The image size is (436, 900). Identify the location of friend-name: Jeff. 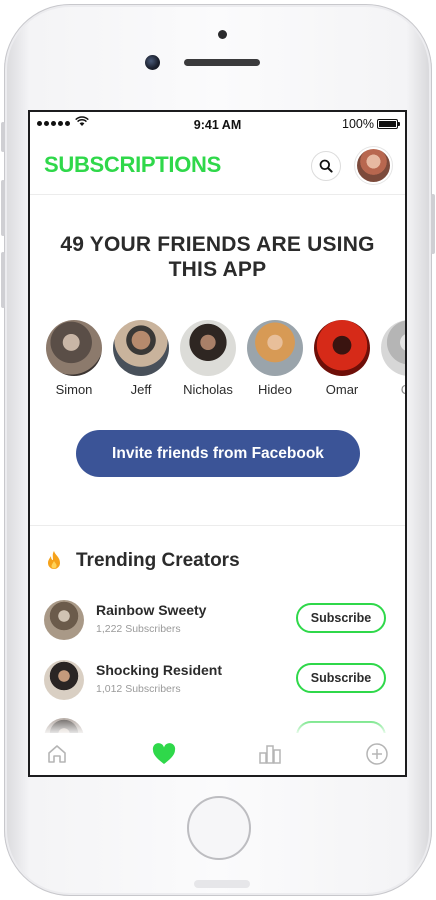
(141, 389).